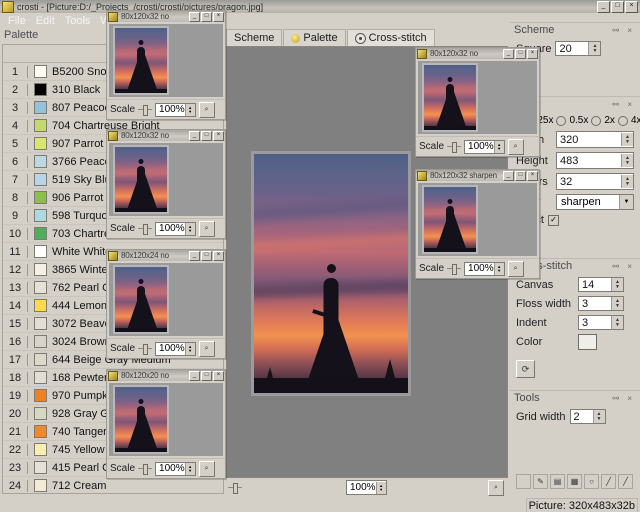 The height and width of the screenshot is (512, 640). I want to click on menu-edit: Edit, so click(45, 21).